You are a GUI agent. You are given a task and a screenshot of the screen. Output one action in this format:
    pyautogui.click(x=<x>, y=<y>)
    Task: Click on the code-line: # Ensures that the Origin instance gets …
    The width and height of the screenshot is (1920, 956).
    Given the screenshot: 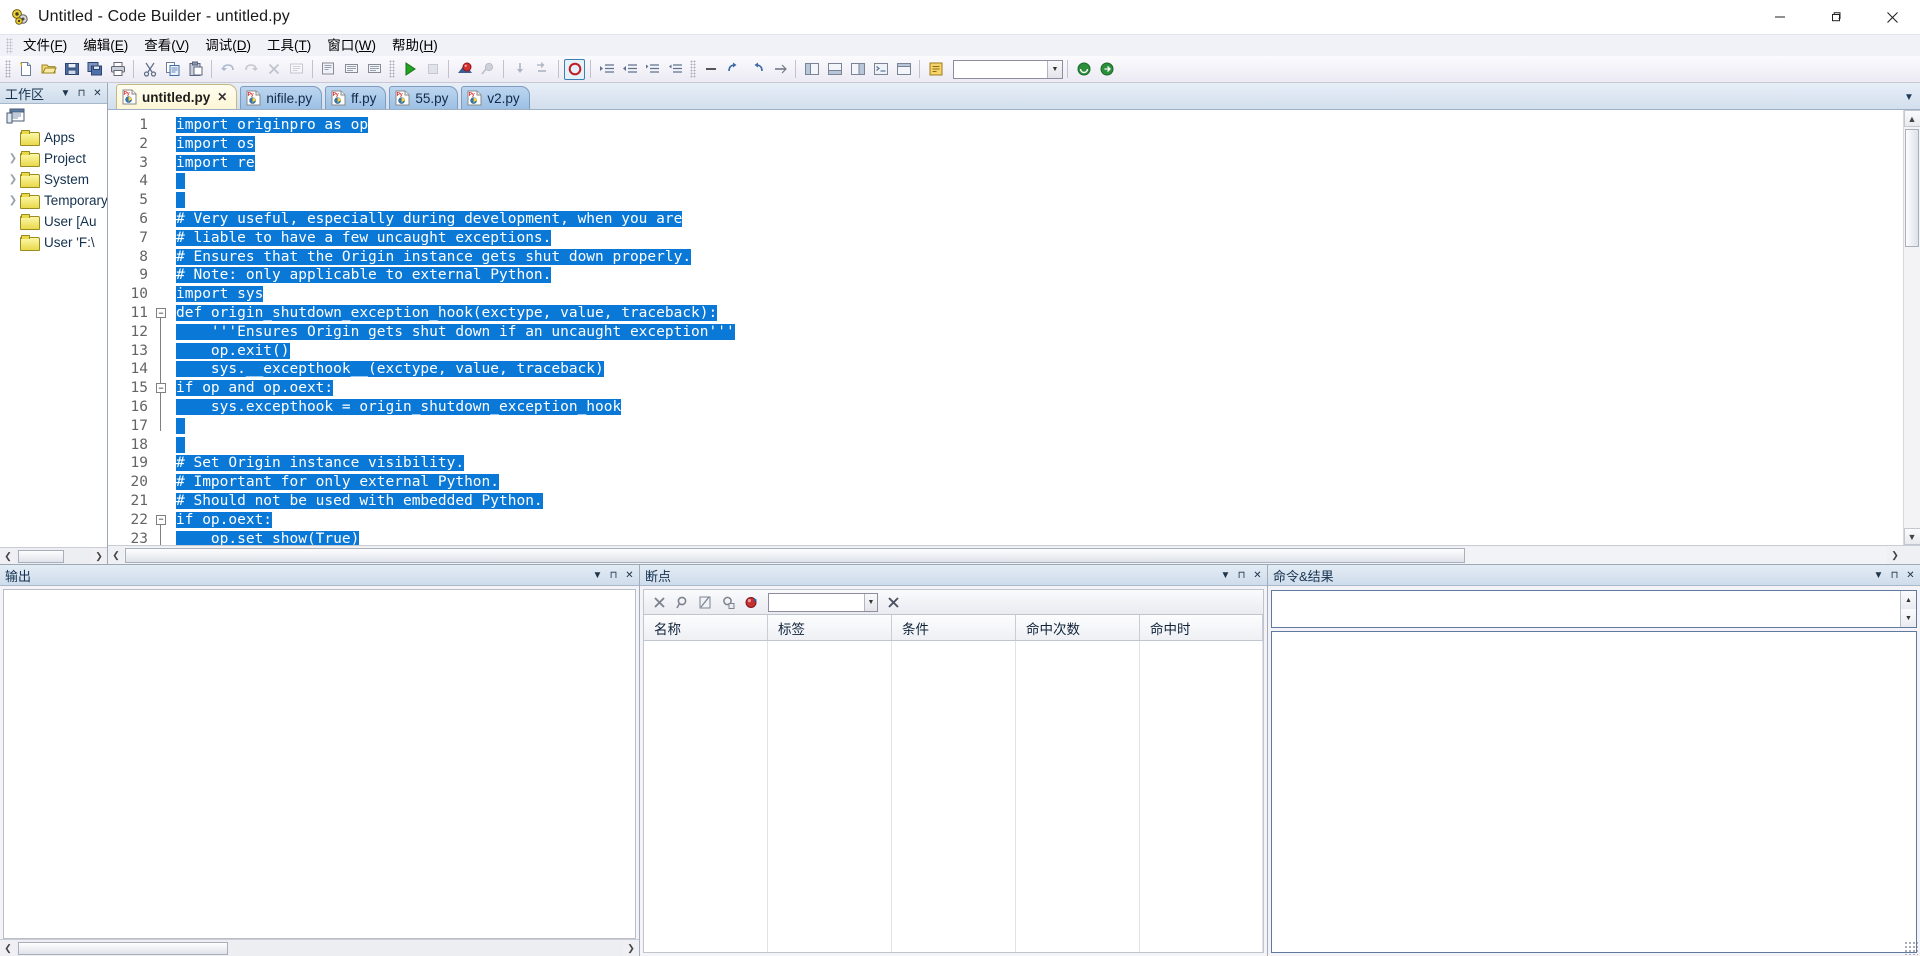 What is the action you would take?
    pyautogui.click(x=1039, y=257)
    